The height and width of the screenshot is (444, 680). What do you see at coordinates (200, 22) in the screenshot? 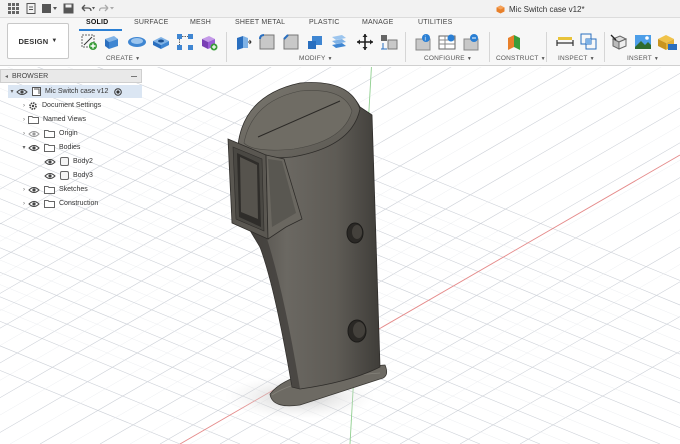
I see `tab-mesh: MESH` at bounding box center [200, 22].